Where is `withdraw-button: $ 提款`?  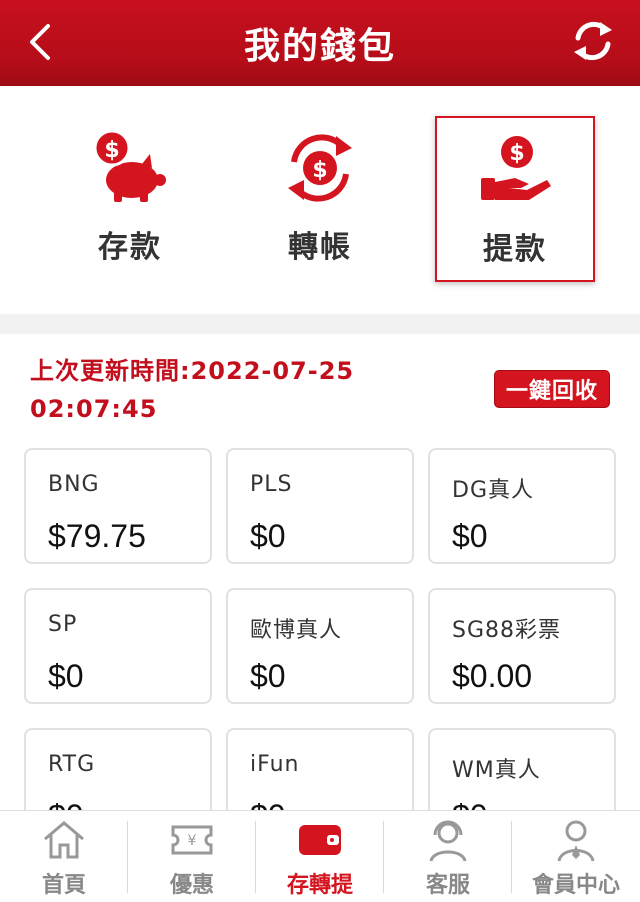 withdraw-button: $ 提款 is located at coordinates (515, 199).